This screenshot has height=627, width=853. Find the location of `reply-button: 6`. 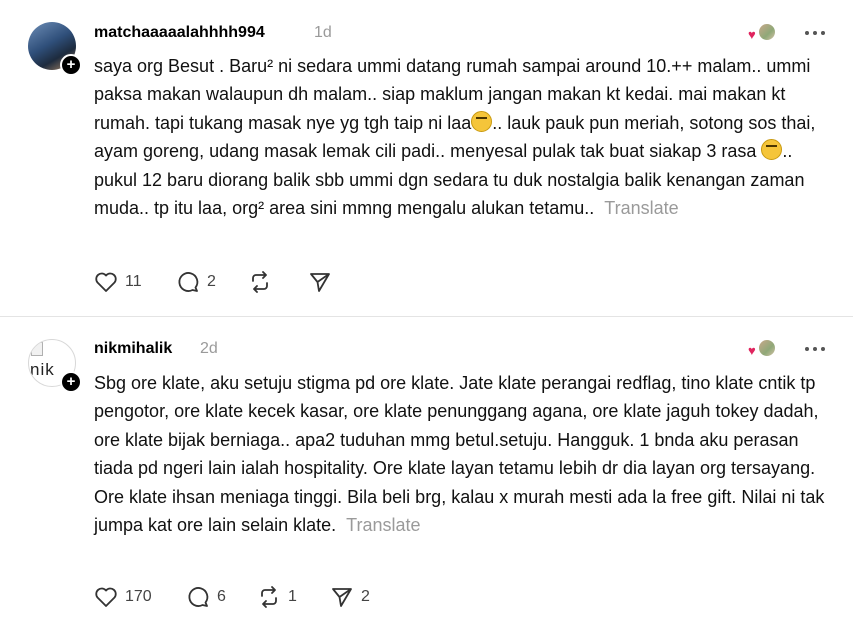

reply-button: 6 is located at coordinates (206, 597).